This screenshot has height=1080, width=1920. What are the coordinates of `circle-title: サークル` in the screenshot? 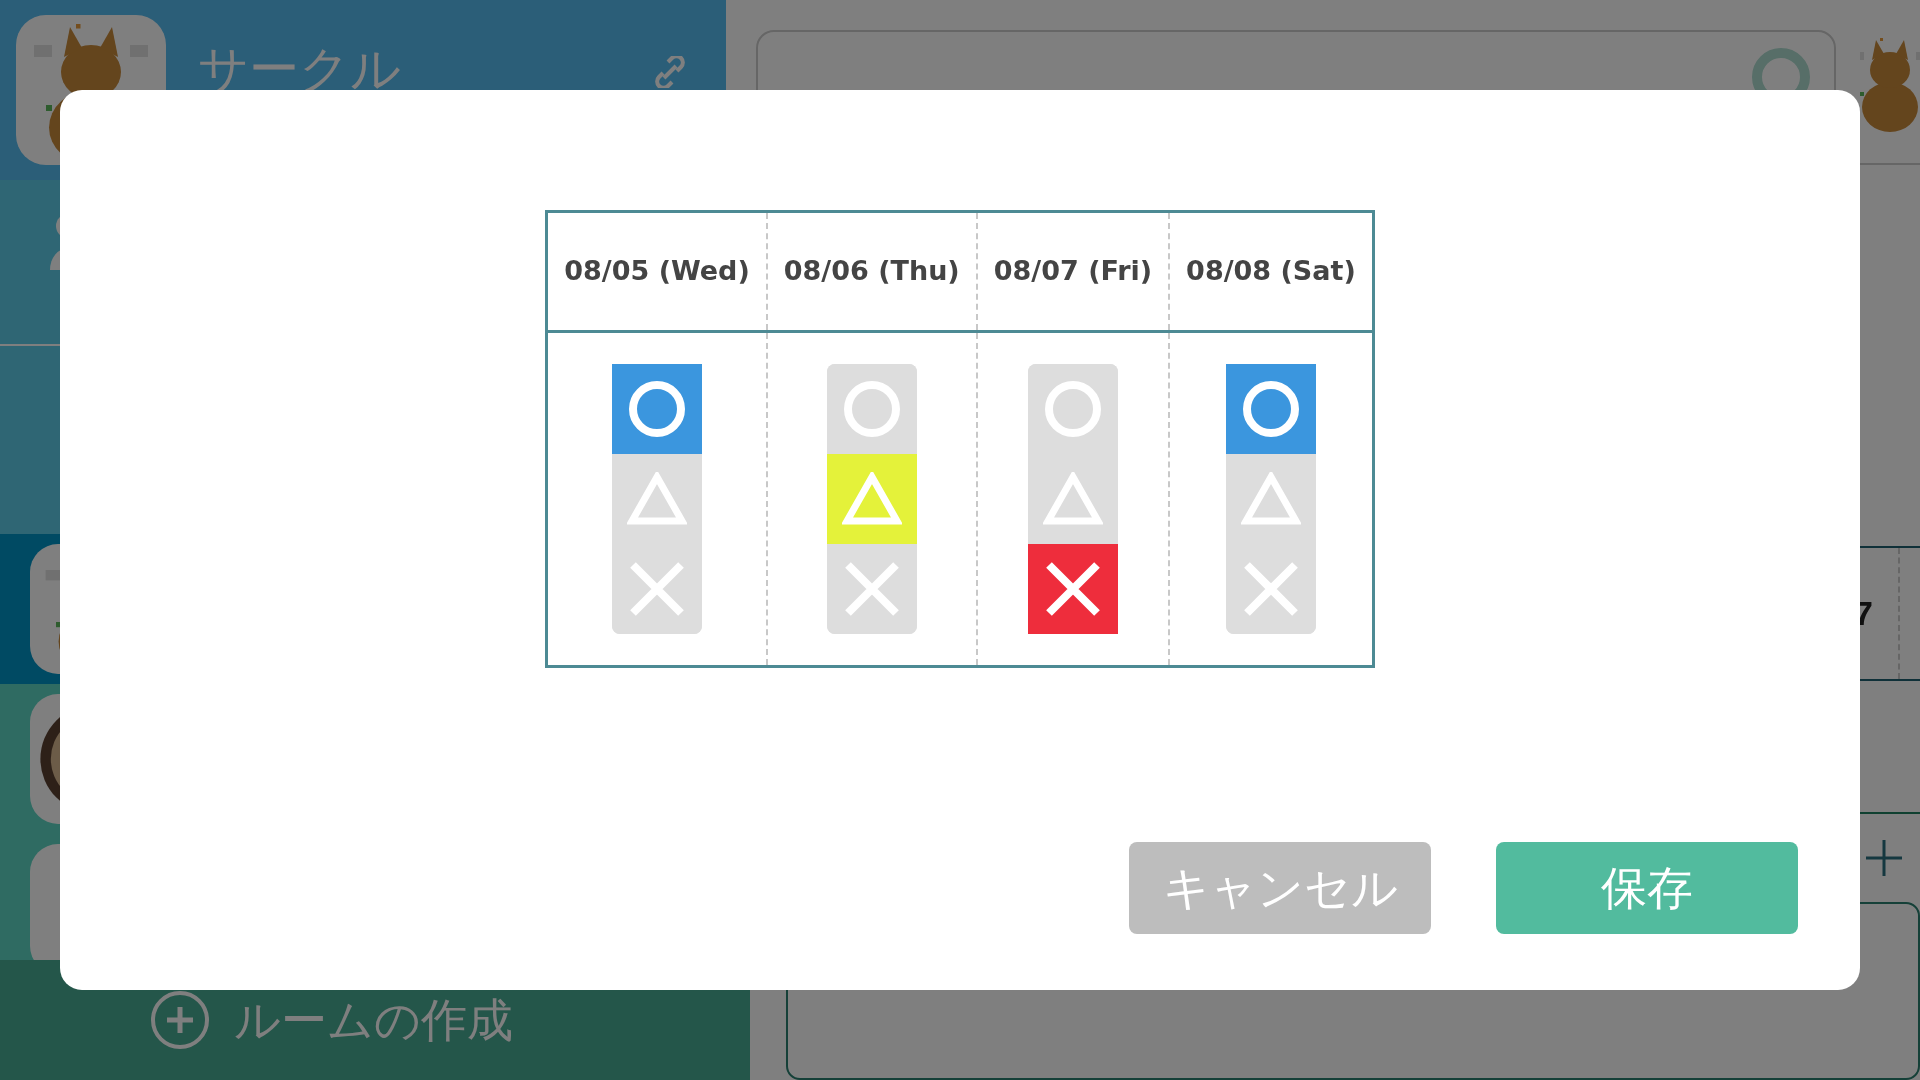 It's located at (300, 69).